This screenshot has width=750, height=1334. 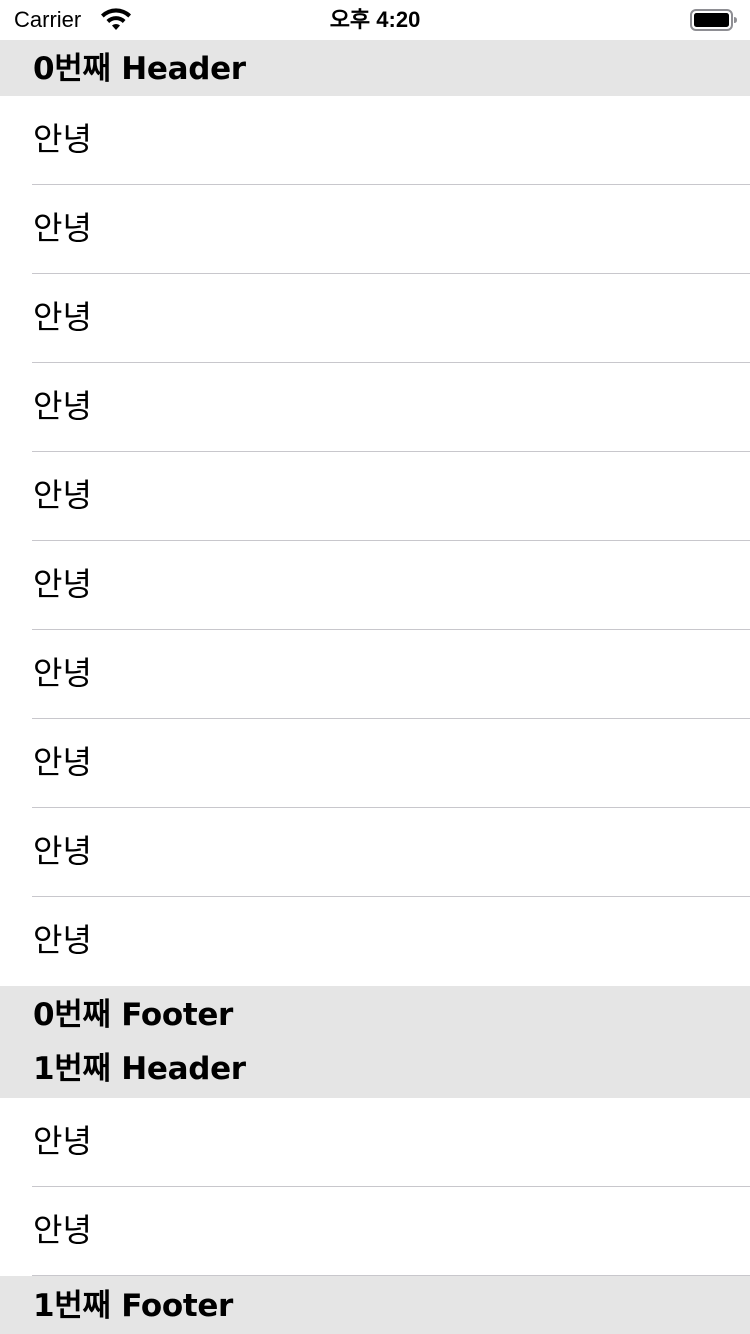 I want to click on status-time: 오후 4:20, so click(x=375, y=19).